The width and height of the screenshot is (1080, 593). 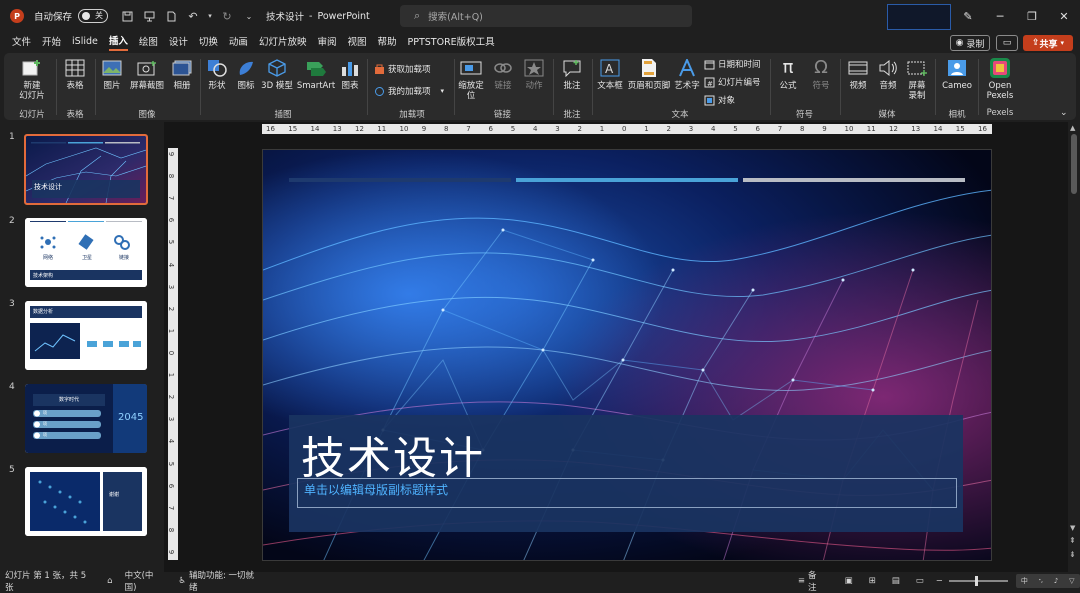 I want to click on menu-tab: 动画, so click(x=238, y=42).